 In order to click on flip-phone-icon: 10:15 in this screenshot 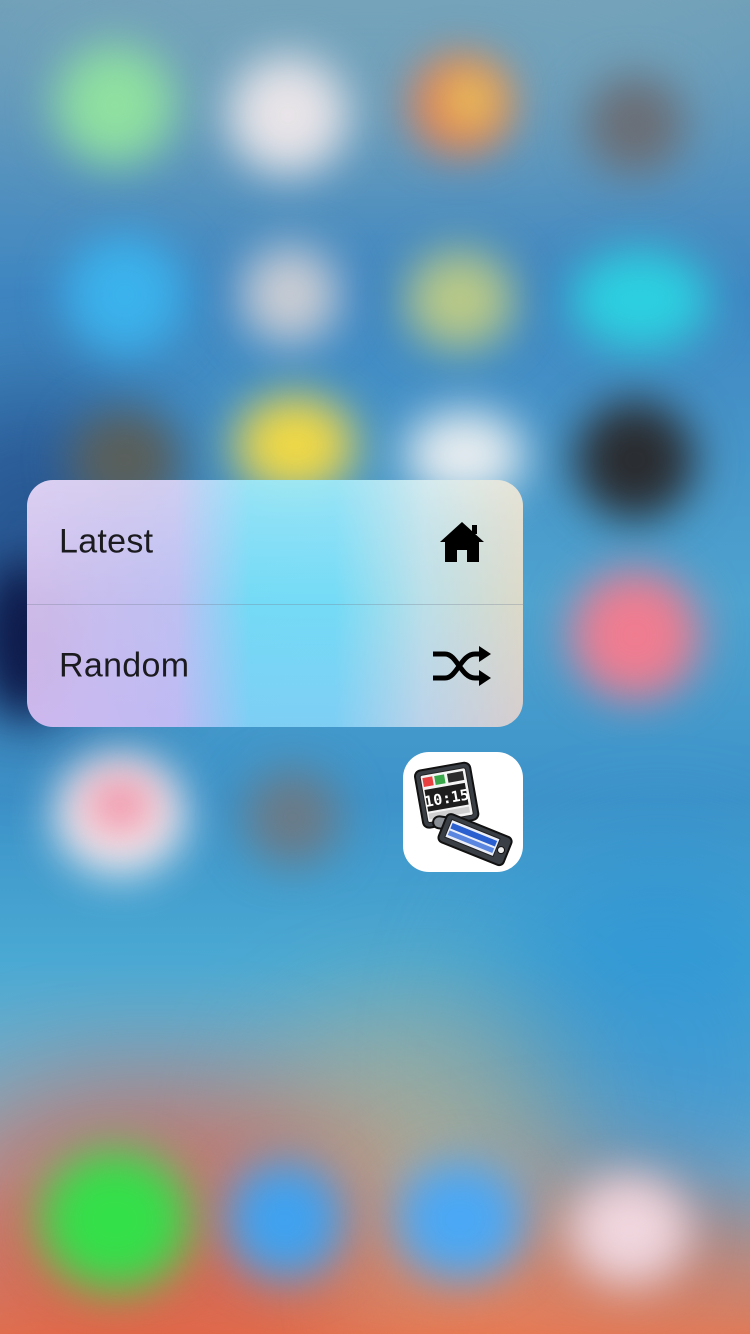, I will do `click(463, 814)`.